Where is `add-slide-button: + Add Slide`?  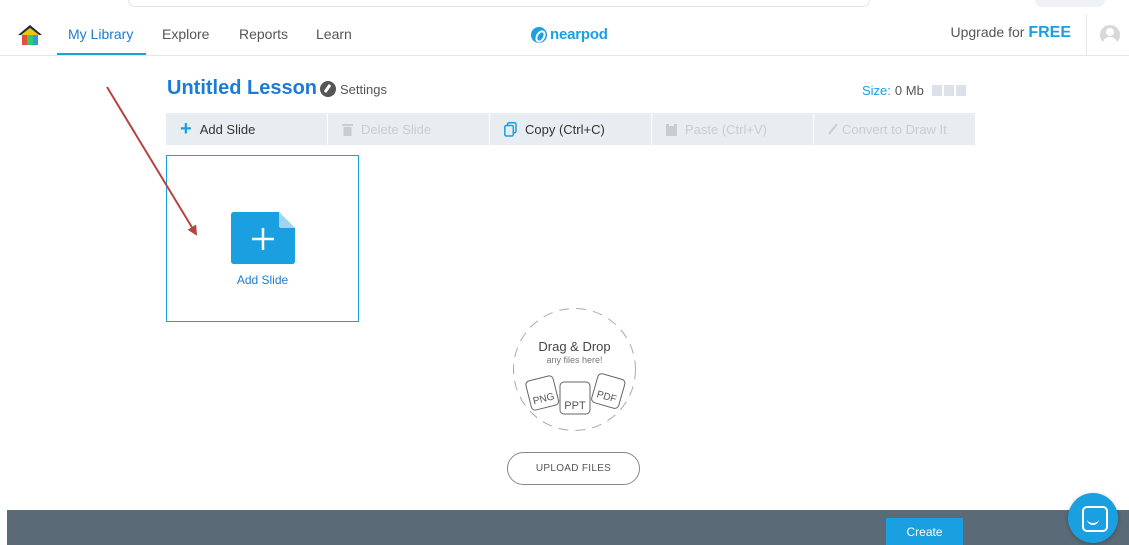 add-slide-button: + Add Slide is located at coordinates (247, 129).